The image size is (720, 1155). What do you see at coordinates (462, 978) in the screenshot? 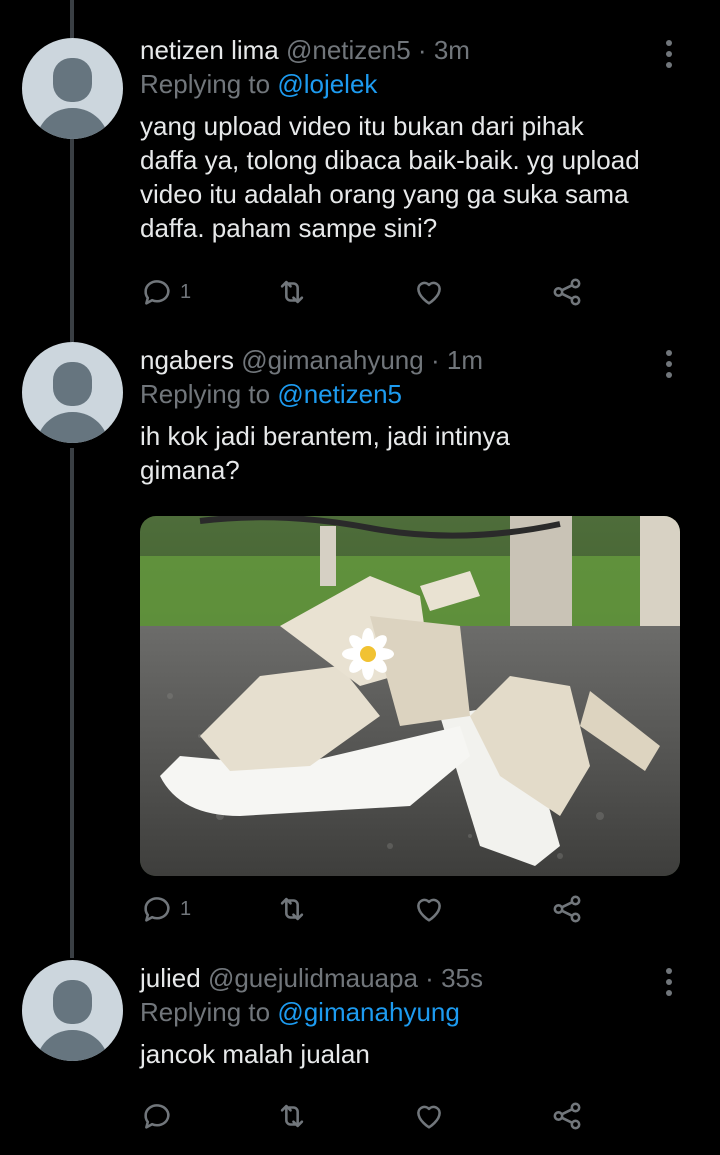
I see `tweet-time: 35s` at bounding box center [462, 978].